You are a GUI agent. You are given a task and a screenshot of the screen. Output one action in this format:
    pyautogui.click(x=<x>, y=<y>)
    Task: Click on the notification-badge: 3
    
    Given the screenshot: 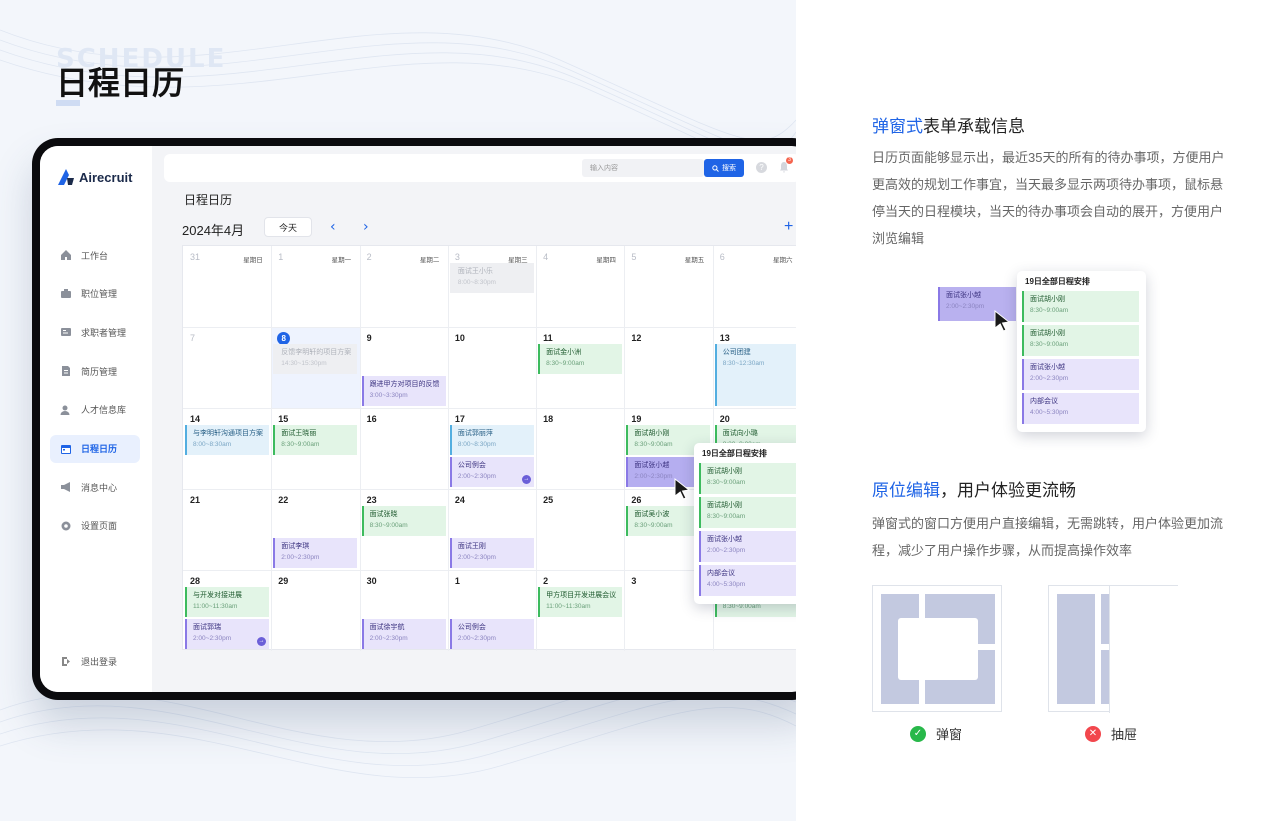 What is the action you would take?
    pyautogui.click(x=789, y=160)
    